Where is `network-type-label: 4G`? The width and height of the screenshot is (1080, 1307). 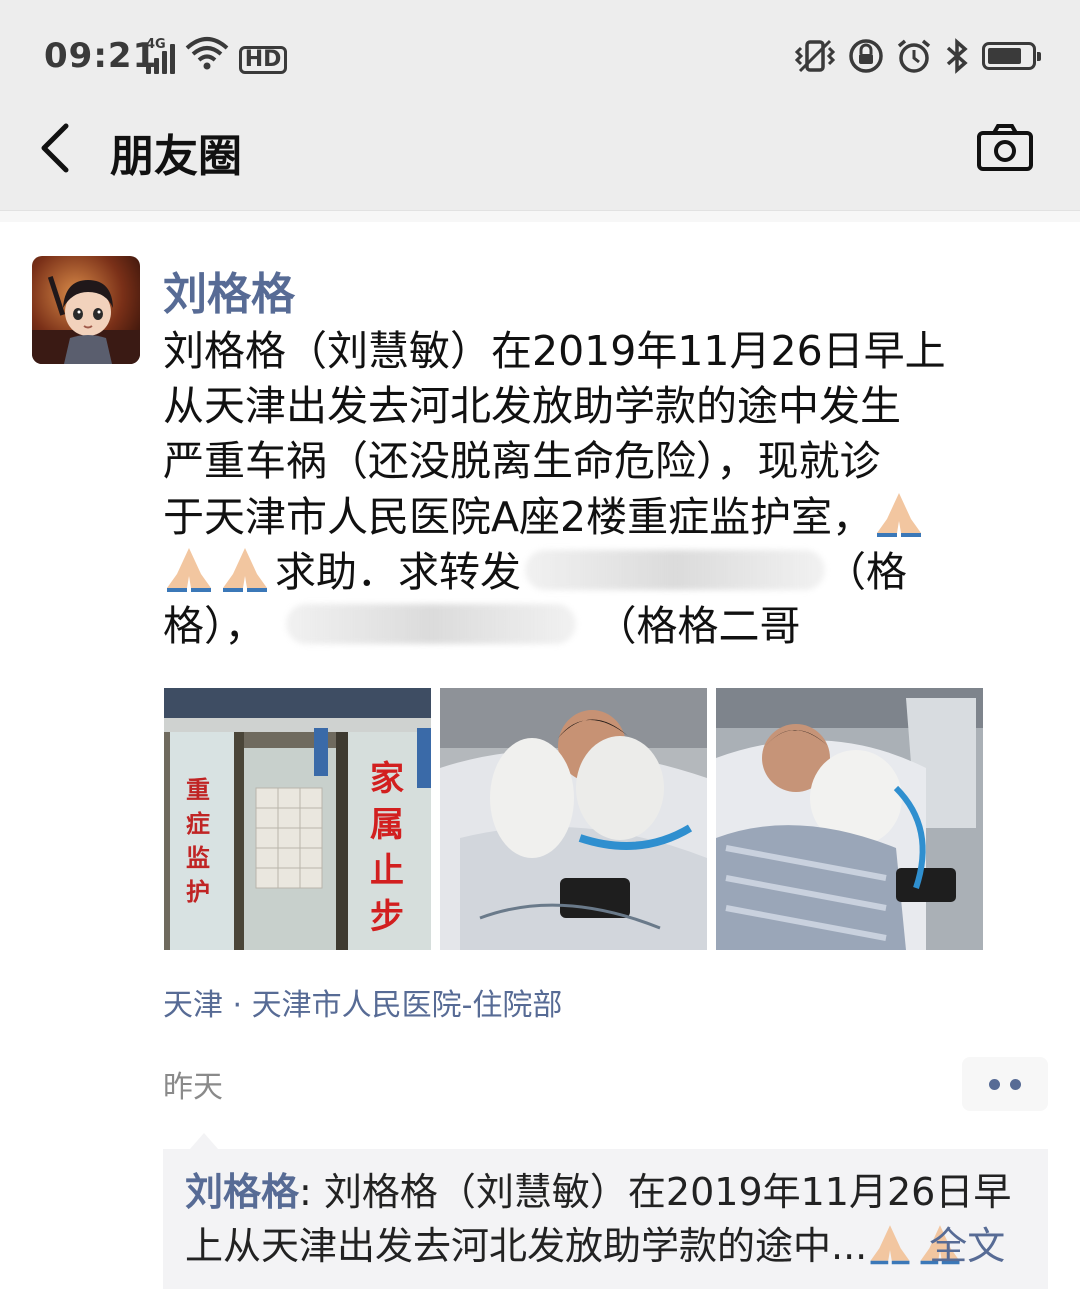
network-type-label: 4G is located at coordinates (156, 44).